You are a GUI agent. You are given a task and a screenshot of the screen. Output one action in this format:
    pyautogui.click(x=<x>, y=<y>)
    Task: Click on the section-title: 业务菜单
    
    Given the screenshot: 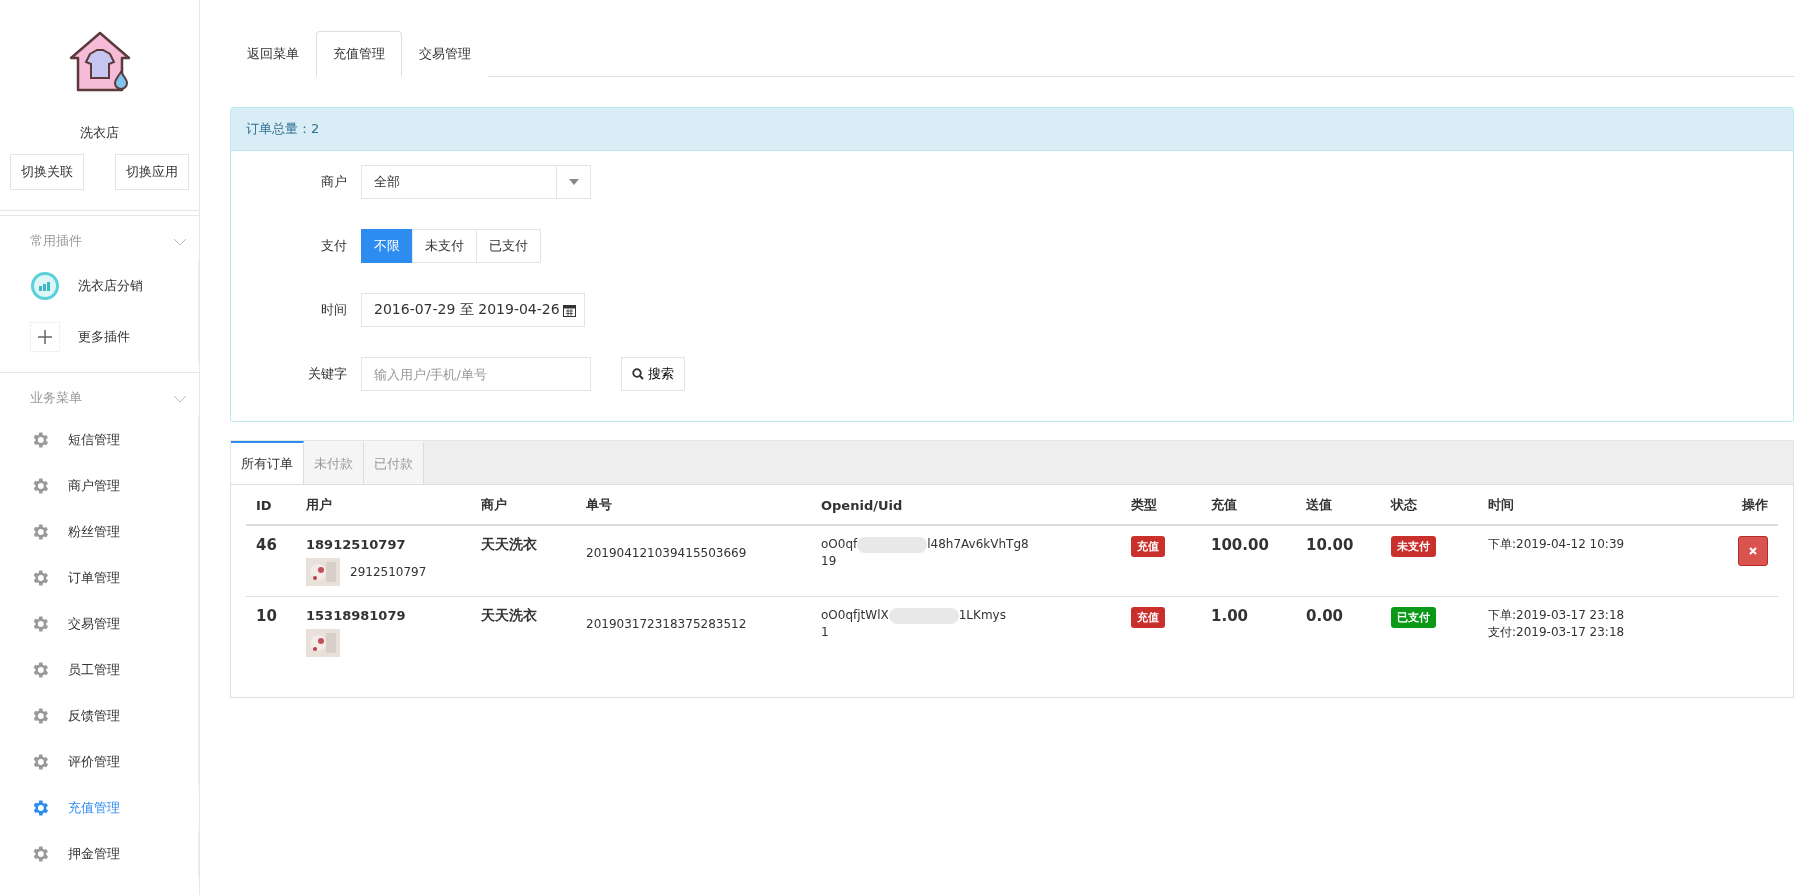 What is the action you would take?
    pyautogui.click(x=56, y=398)
    